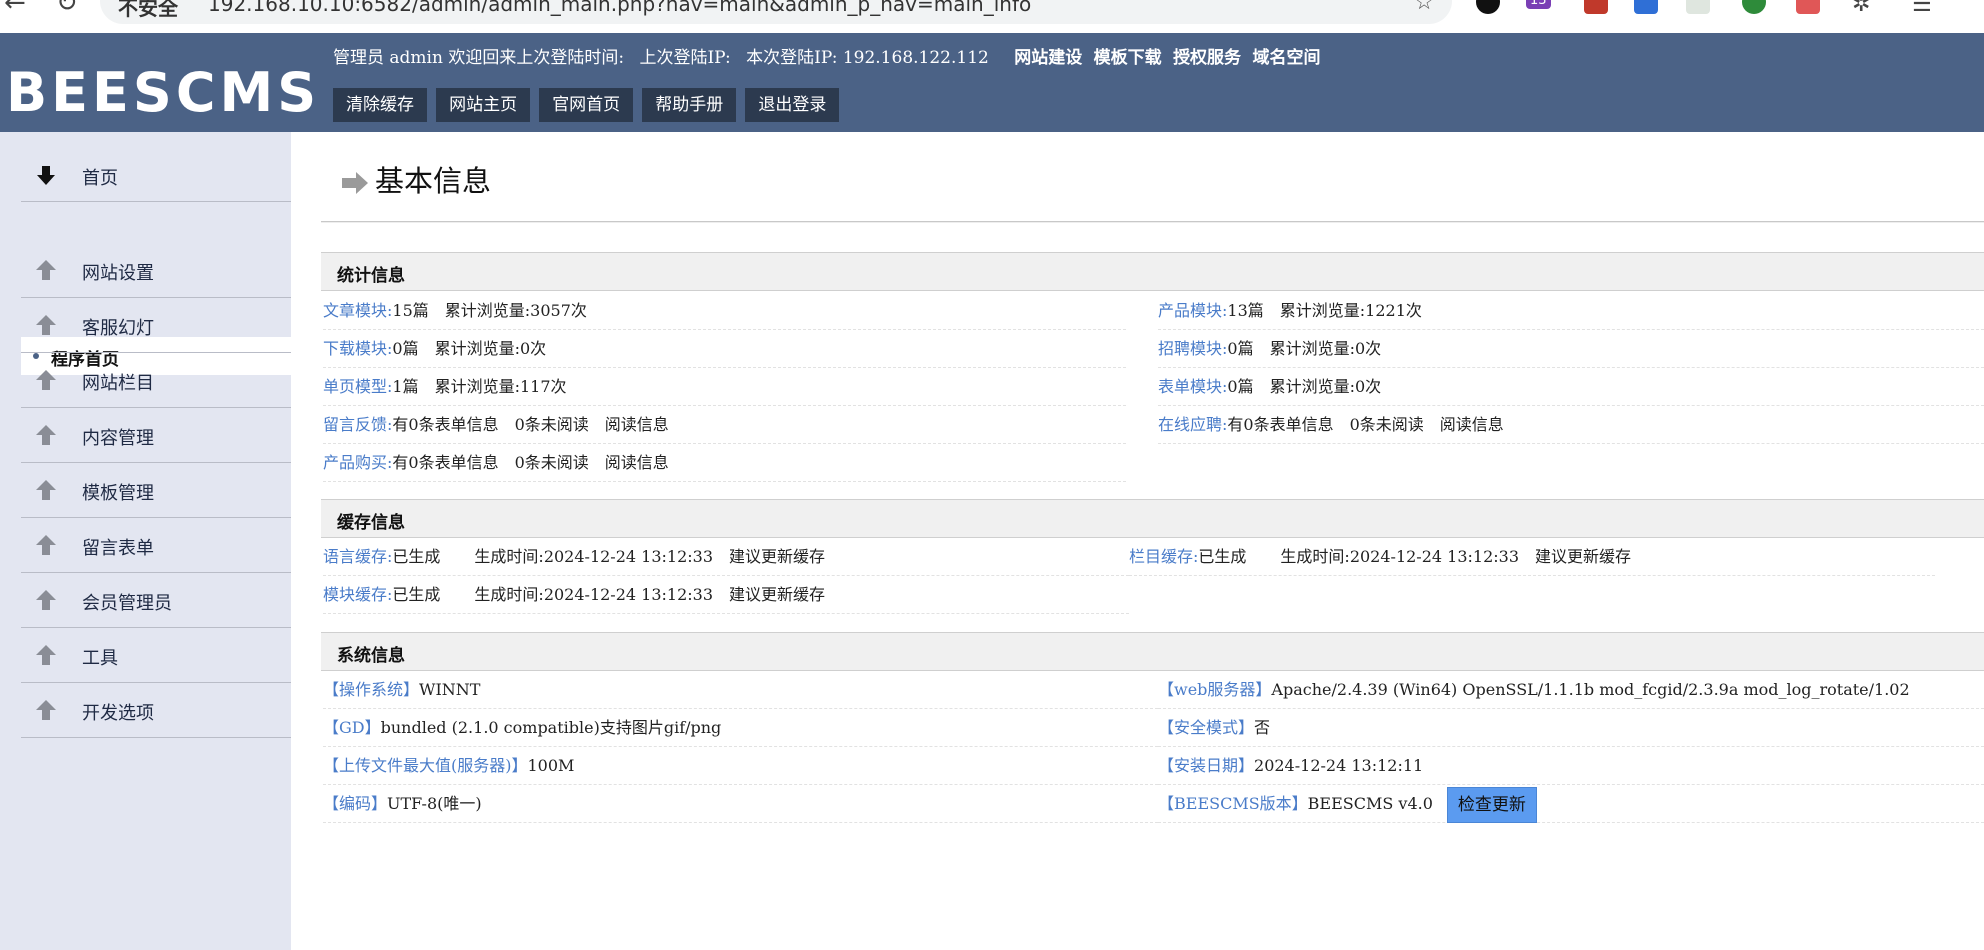 This screenshot has width=1984, height=950. Describe the element at coordinates (1571, 387) in the screenshot. I see `stat-row: 表单模块:0篇 累计浏览量:0次` at that location.